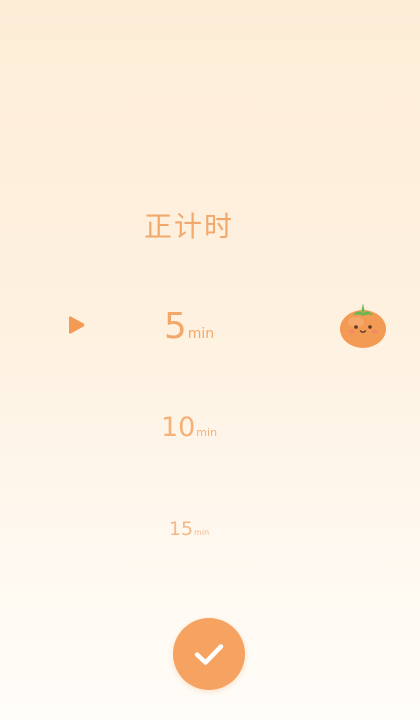 Image resolution: width=420 pixels, height=720 pixels. Describe the element at coordinates (363, 325) in the screenshot. I see `tomato-mascot-icon` at that location.